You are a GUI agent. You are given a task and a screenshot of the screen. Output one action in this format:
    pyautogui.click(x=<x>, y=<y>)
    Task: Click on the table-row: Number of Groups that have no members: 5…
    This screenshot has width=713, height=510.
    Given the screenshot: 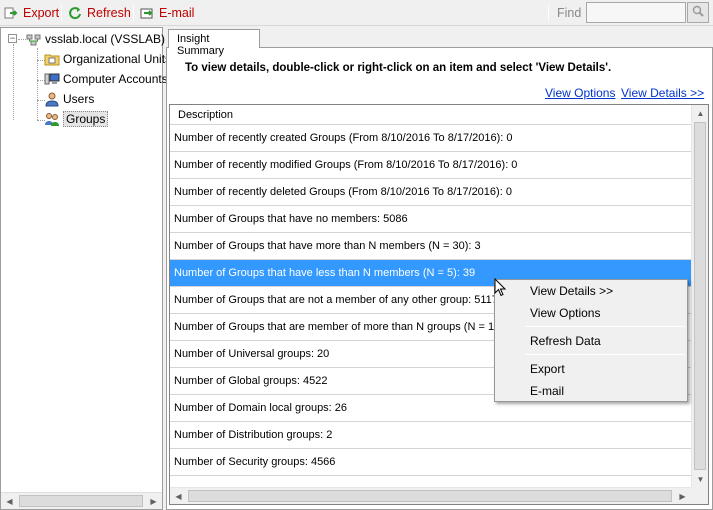 What is the action you would take?
    pyautogui.click(x=430, y=219)
    